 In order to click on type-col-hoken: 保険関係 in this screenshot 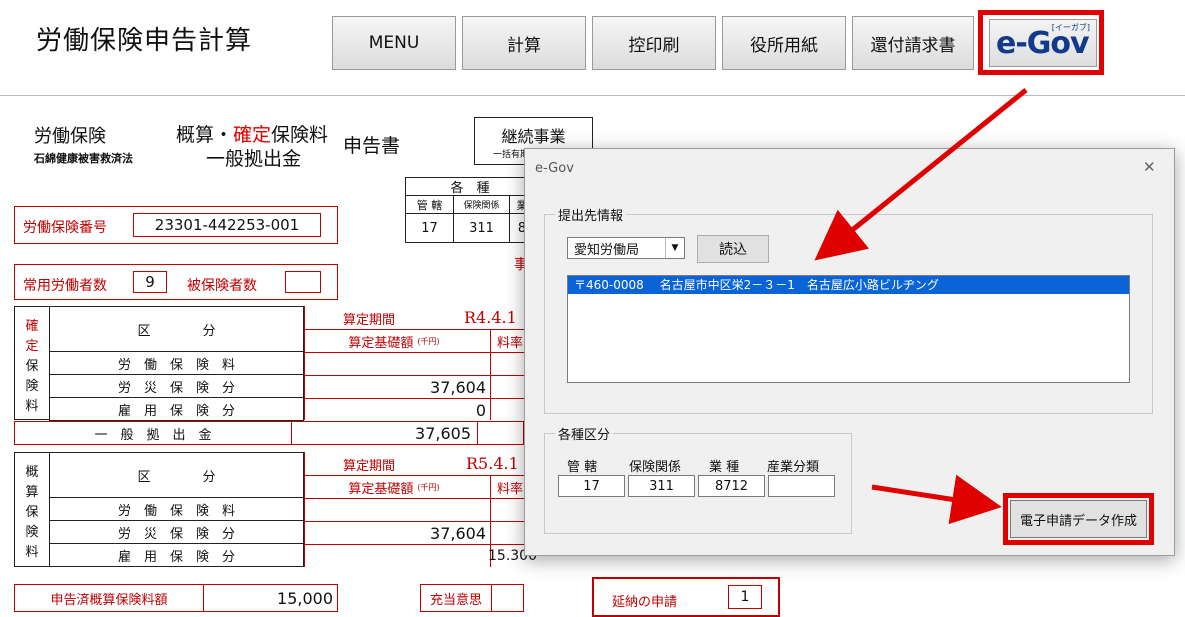, I will do `click(482, 205)`.